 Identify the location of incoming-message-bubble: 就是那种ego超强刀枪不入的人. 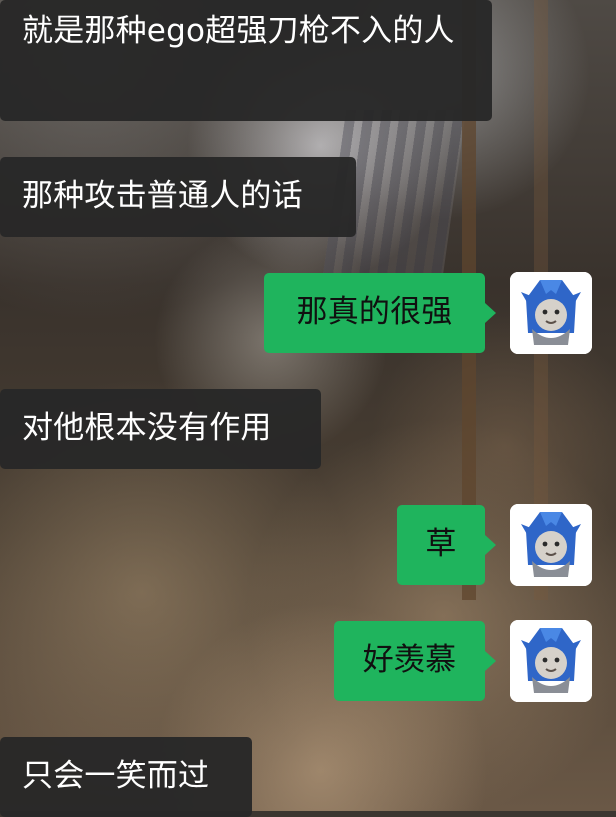
(246, 60).